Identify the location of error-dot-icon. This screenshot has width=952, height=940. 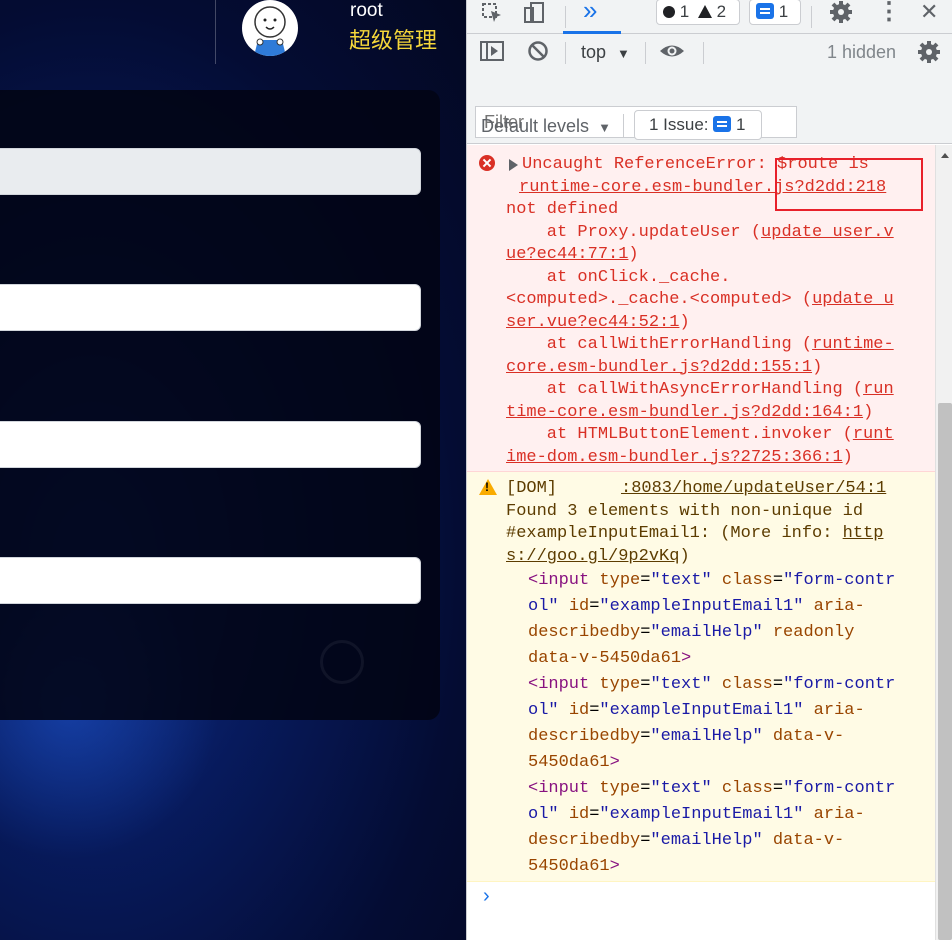
(669, 12).